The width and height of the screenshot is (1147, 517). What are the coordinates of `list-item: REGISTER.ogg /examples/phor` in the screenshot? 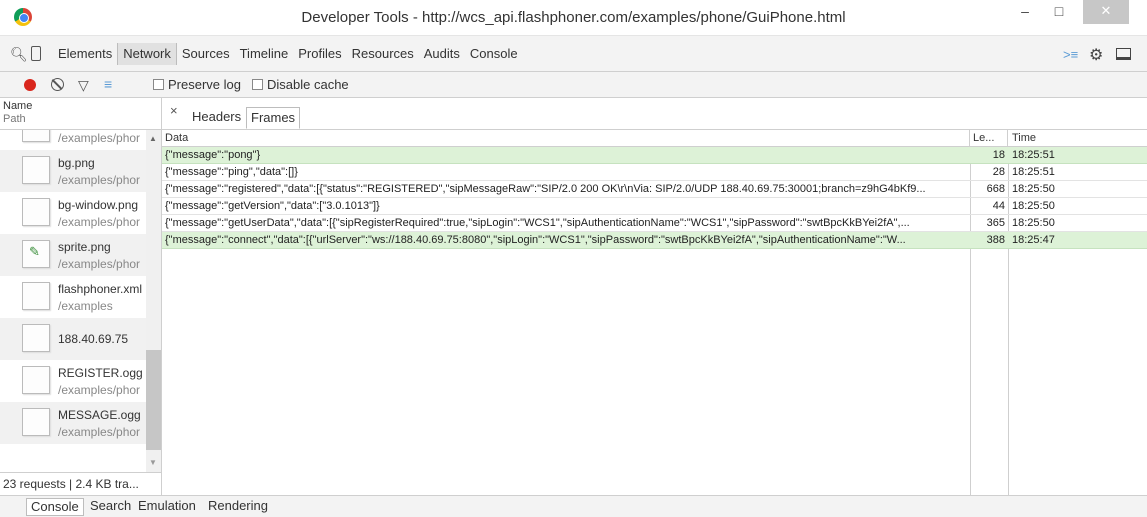 It's located at (73, 381).